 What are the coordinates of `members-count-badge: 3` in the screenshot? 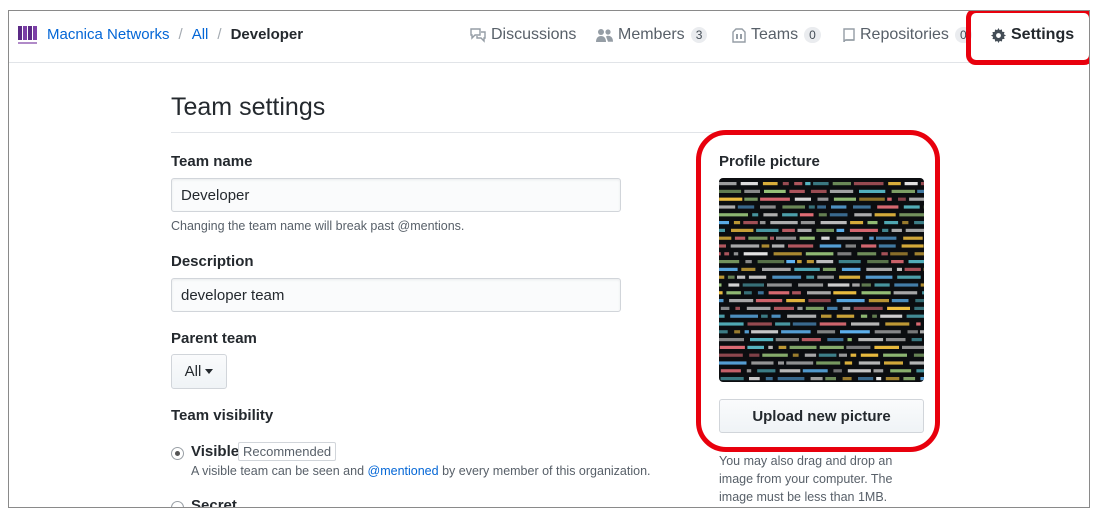 It's located at (699, 35).